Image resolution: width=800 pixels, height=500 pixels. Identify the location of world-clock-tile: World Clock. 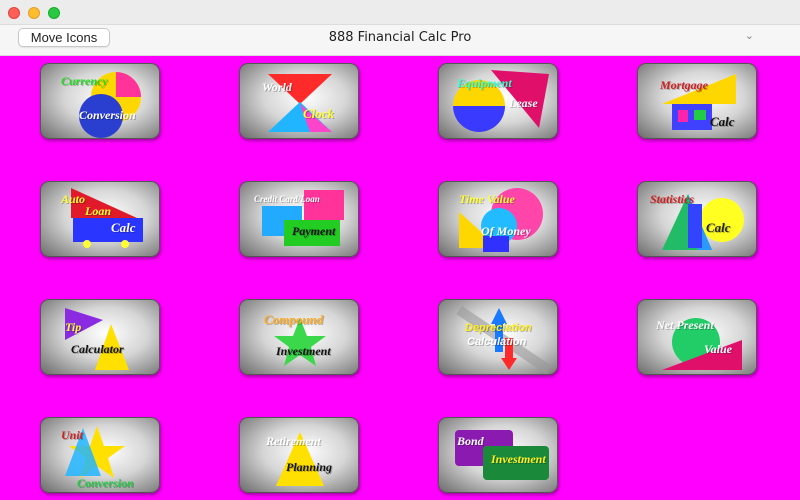
(299, 101).